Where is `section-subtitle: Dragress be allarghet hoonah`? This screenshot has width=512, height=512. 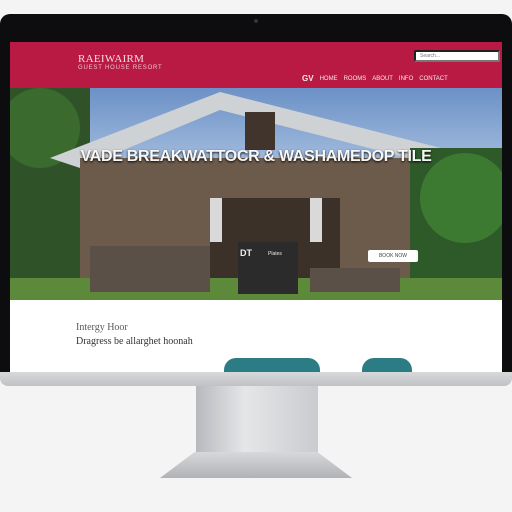 section-subtitle: Dragress be allarghet hoonah is located at coordinates (134, 341).